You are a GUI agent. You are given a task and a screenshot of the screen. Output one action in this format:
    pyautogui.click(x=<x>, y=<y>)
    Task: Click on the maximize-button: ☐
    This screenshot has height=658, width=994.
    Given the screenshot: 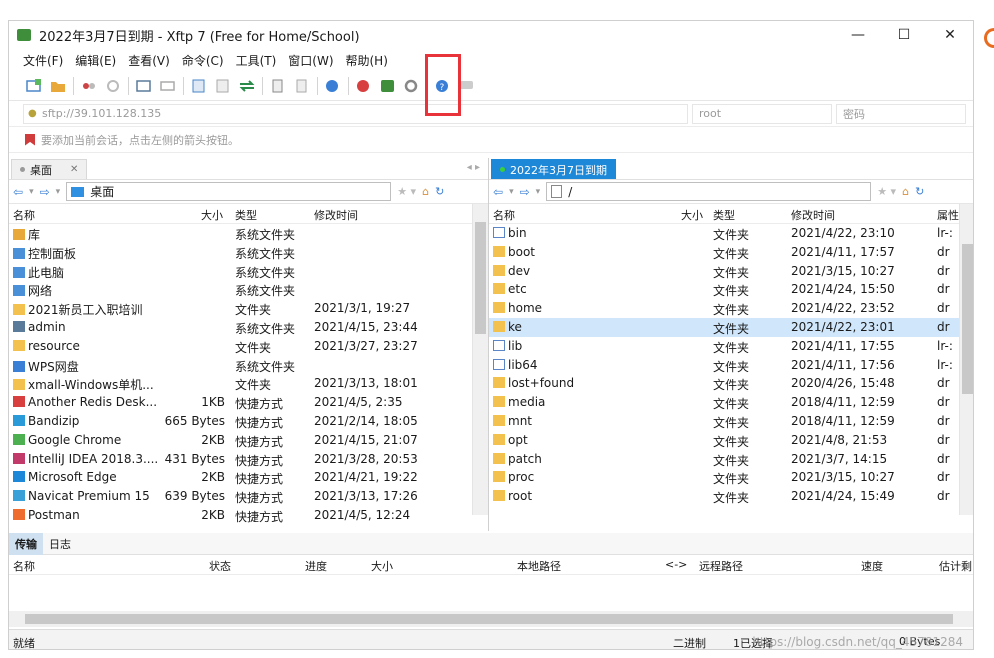 What is the action you would take?
    pyautogui.click(x=904, y=35)
    